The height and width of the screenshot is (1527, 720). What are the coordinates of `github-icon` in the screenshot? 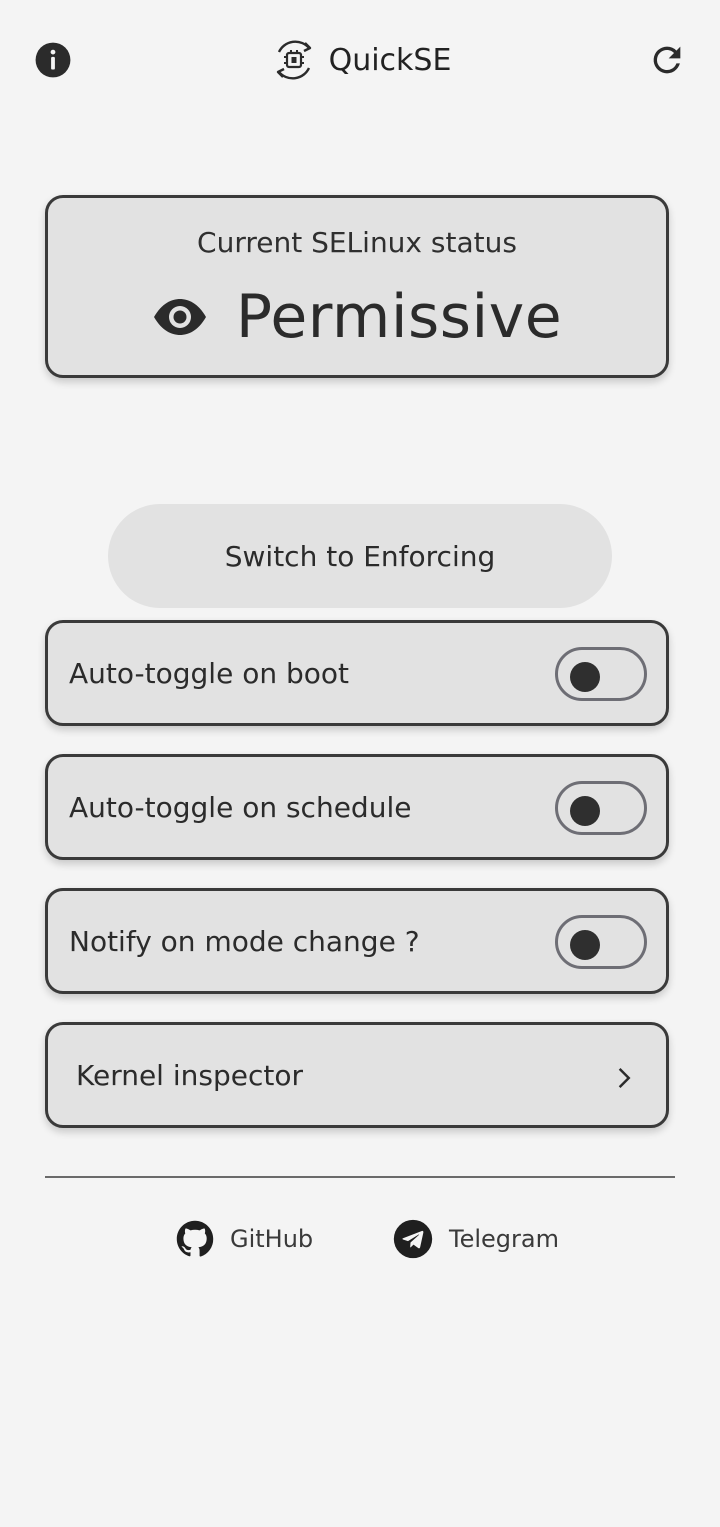 It's located at (195, 1238).